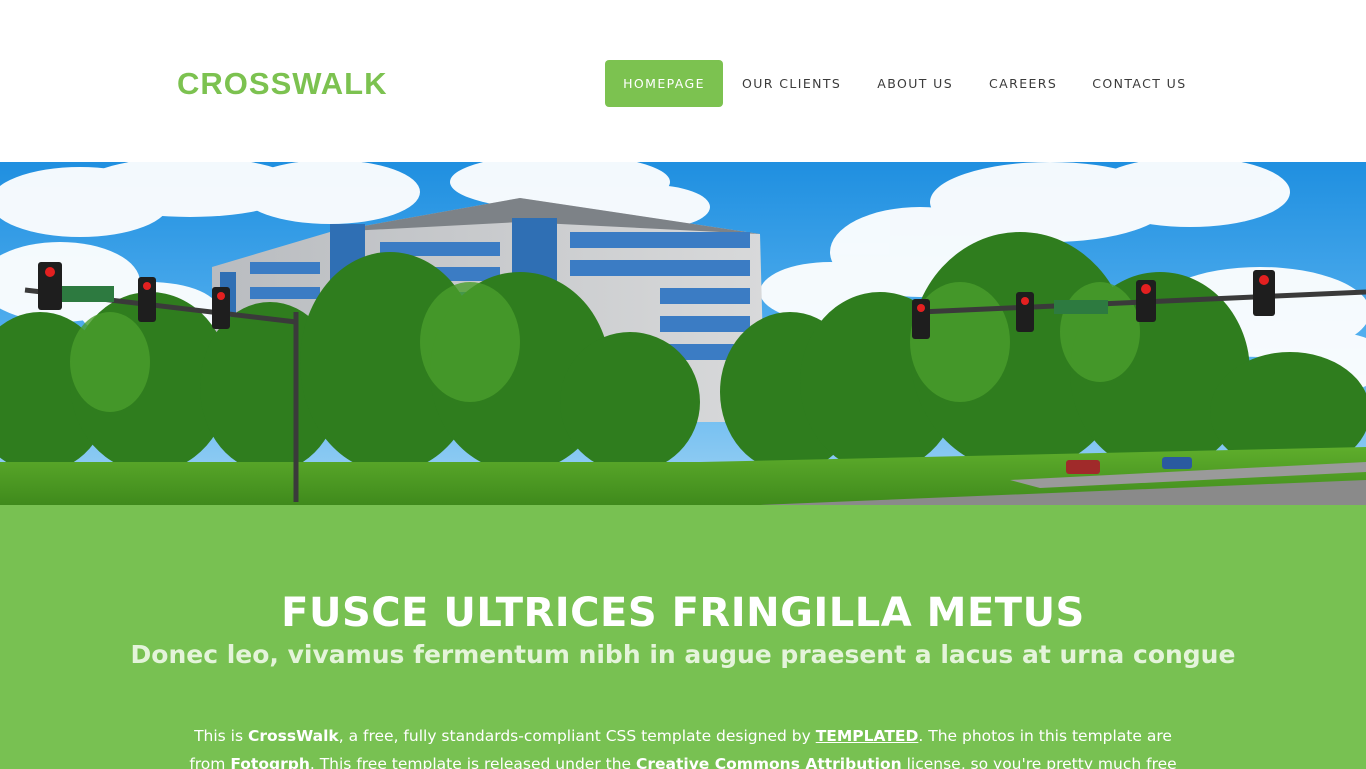 The height and width of the screenshot is (769, 1366). I want to click on nav-careers: CAREERS, so click(1023, 83).